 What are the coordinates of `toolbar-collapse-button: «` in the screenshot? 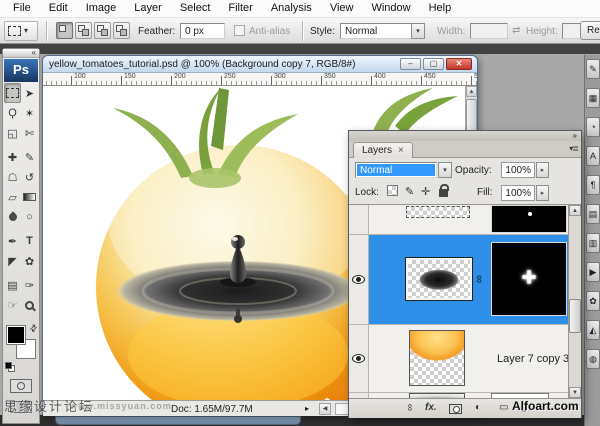 It's located at (21, 53).